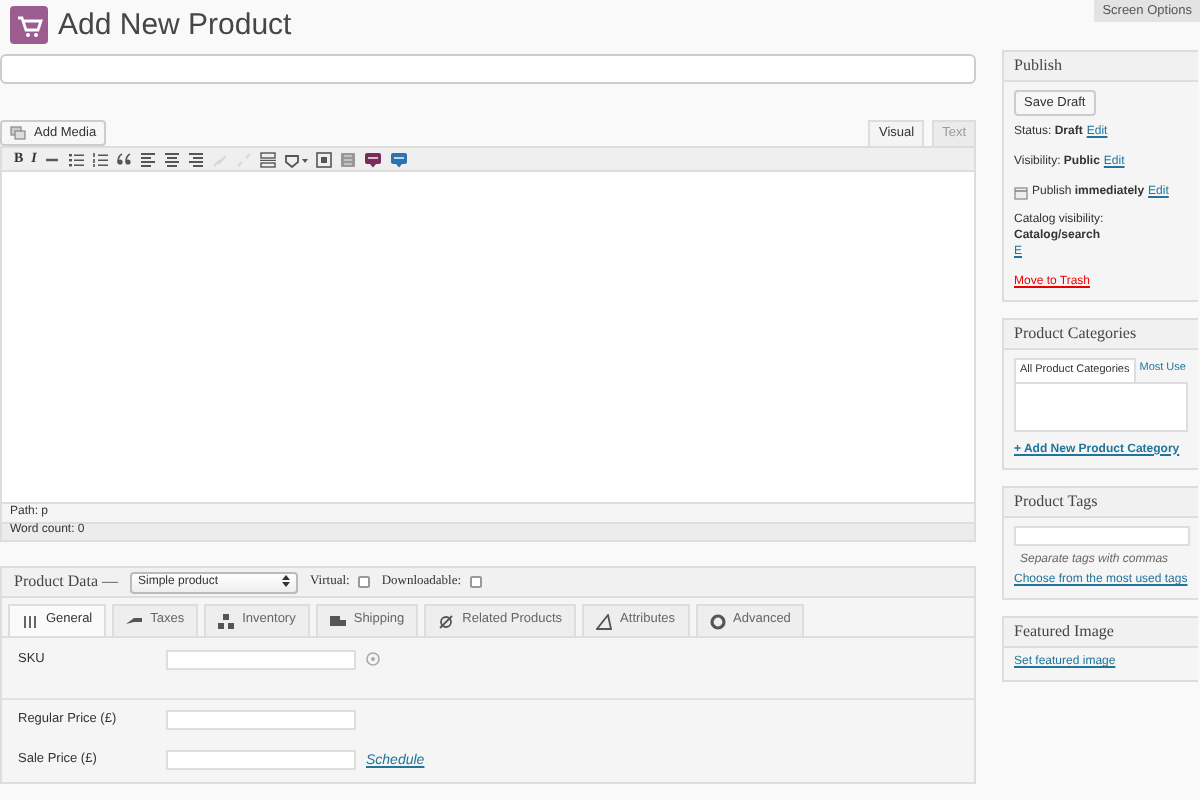 The image size is (1200, 800). I want to click on panel-title: Featured Image, so click(1101, 633).